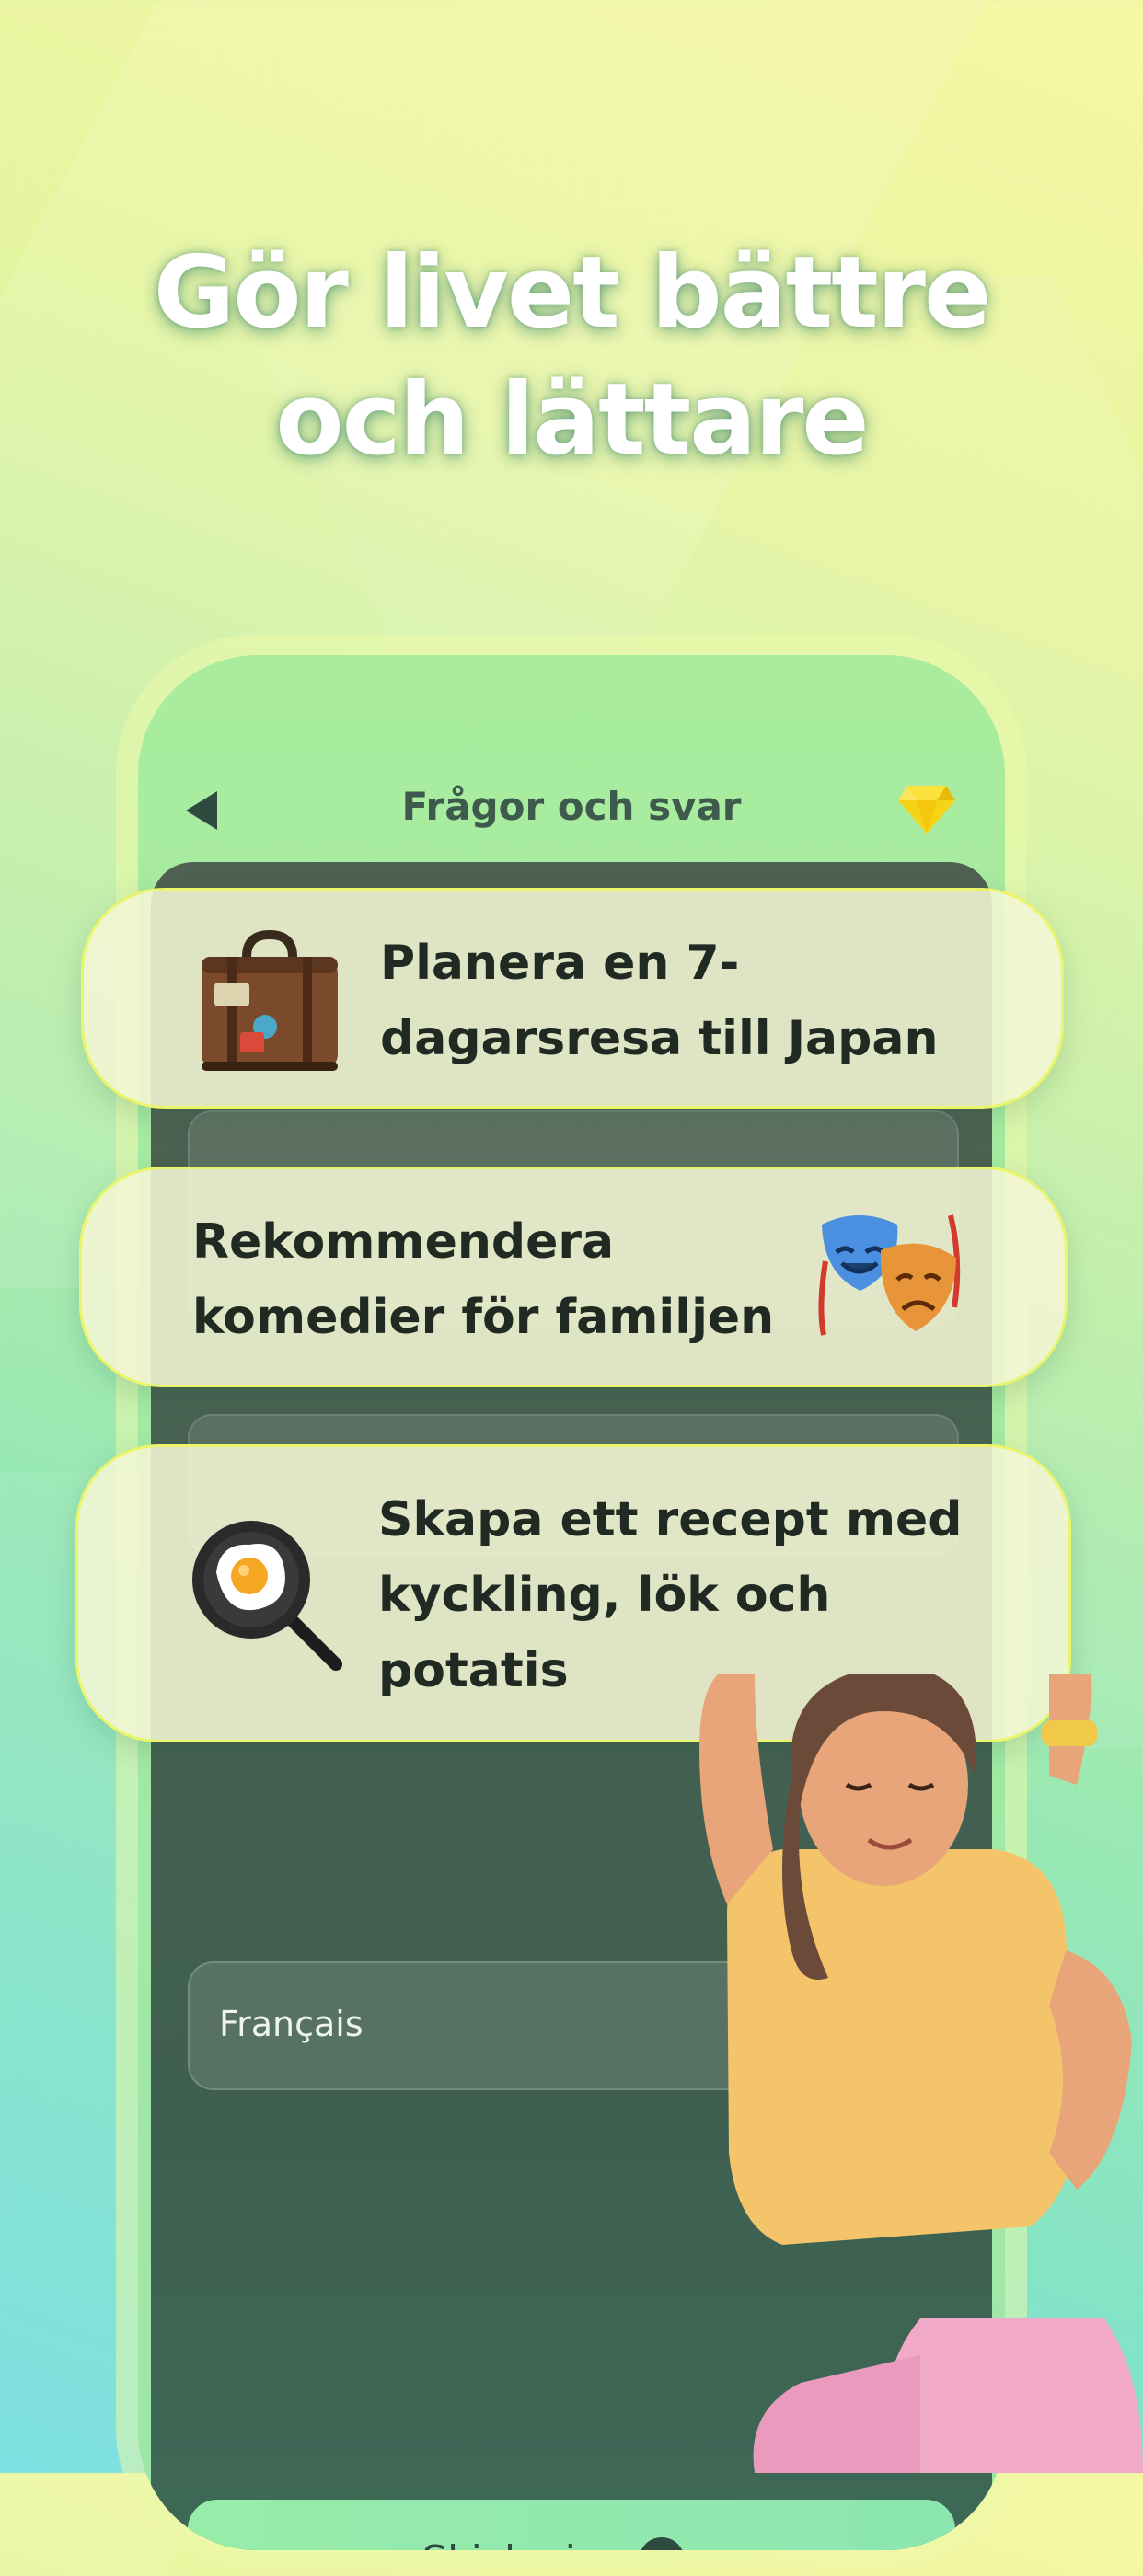  What do you see at coordinates (661, 2543) in the screenshot?
I see `arrow-right-circle-icon` at bounding box center [661, 2543].